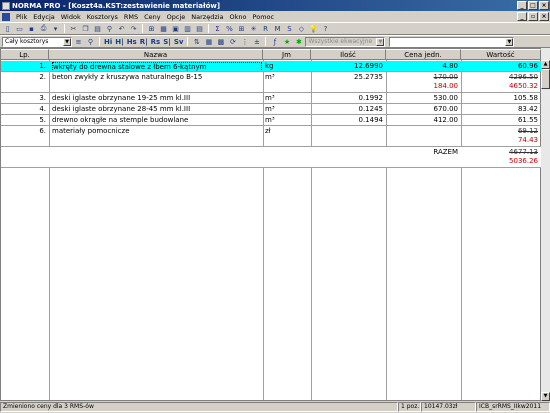 This screenshot has height=413, width=550. What do you see at coordinates (91, 131) in the screenshot?
I see `cell-nazwa: materiały pomocnicze` at bounding box center [91, 131].